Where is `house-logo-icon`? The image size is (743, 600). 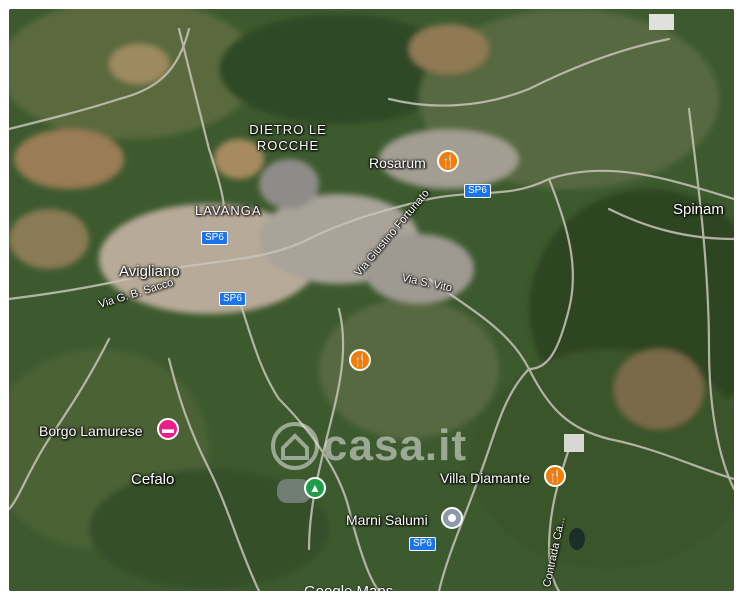 house-logo-icon is located at coordinates (295, 446).